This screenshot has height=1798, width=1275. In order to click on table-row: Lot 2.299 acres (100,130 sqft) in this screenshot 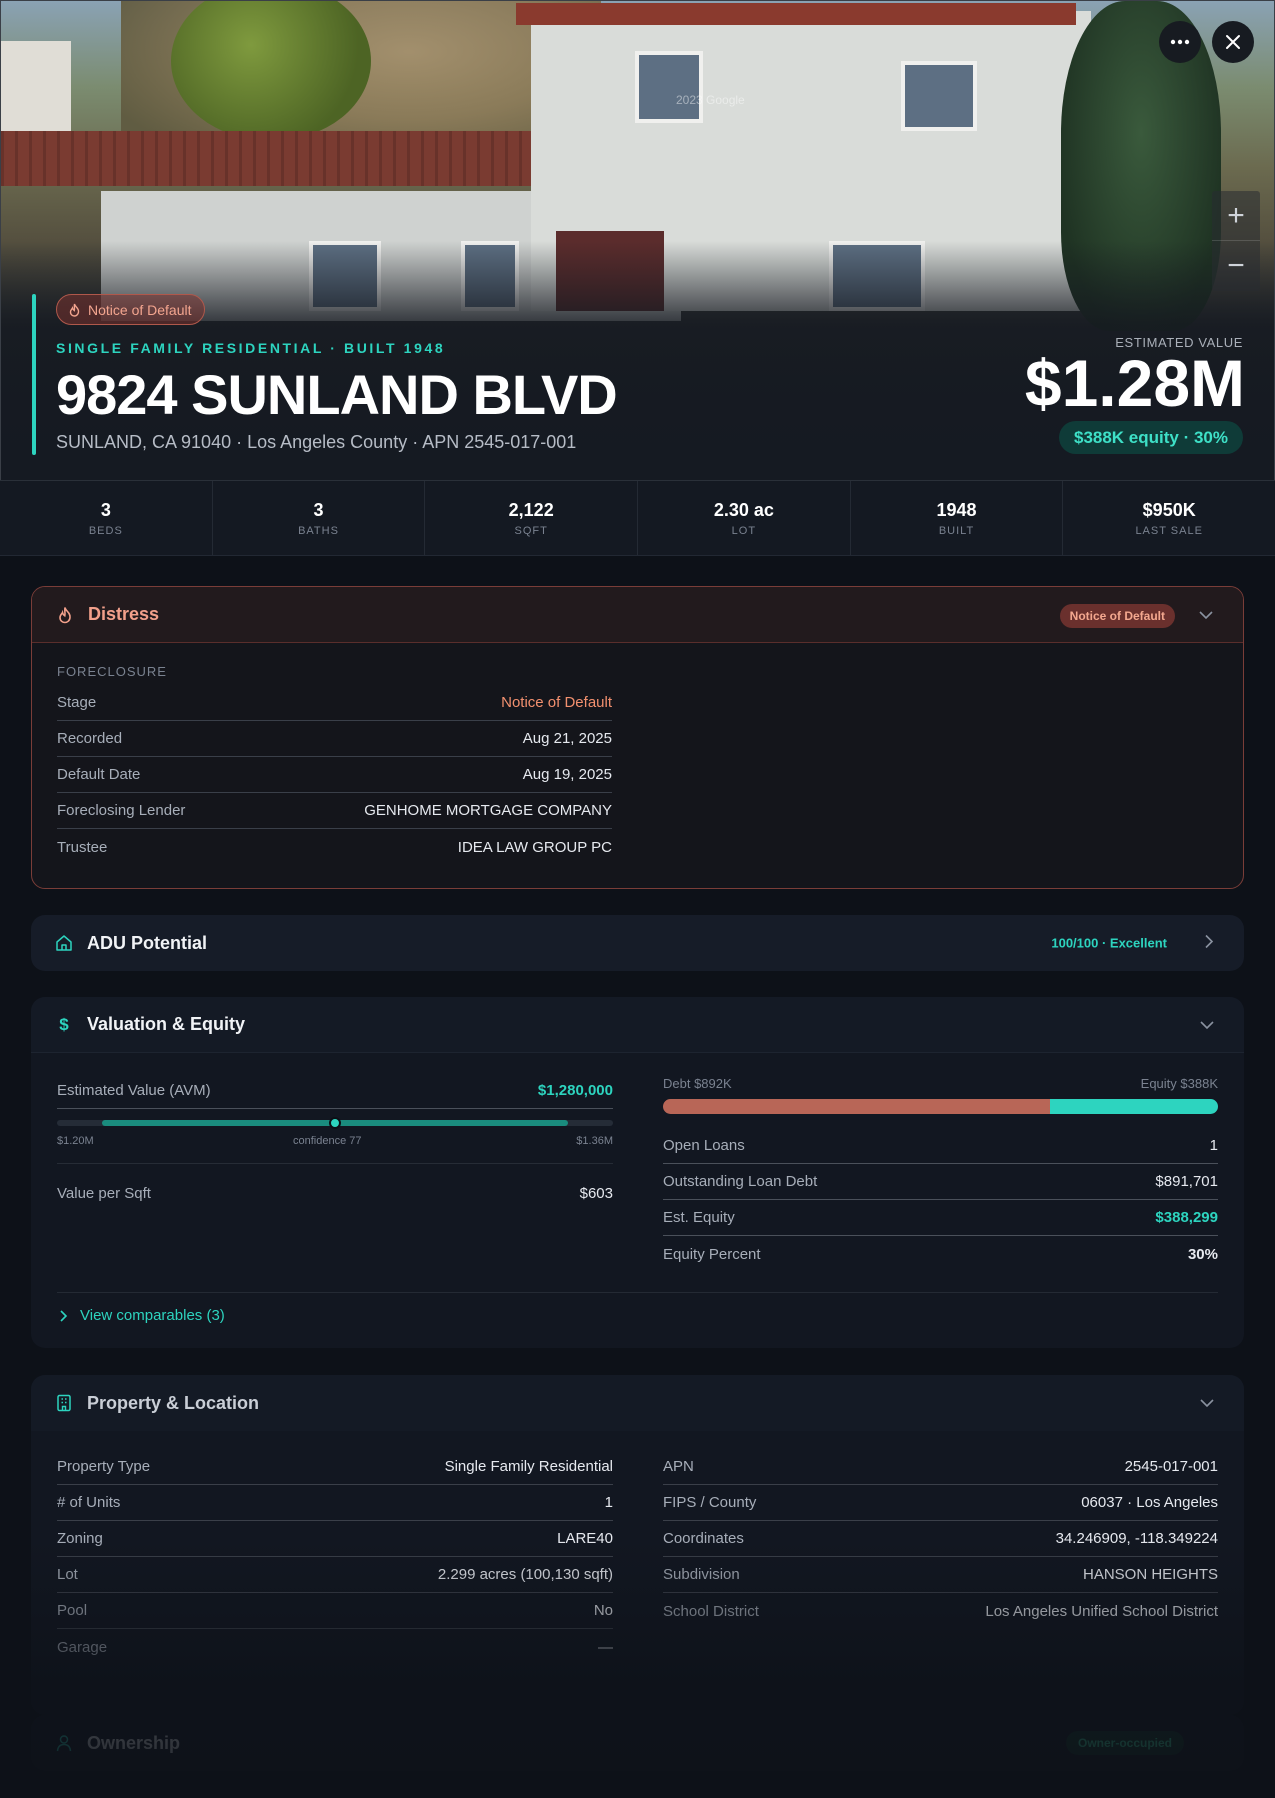, I will do `click(335, 1575)`.